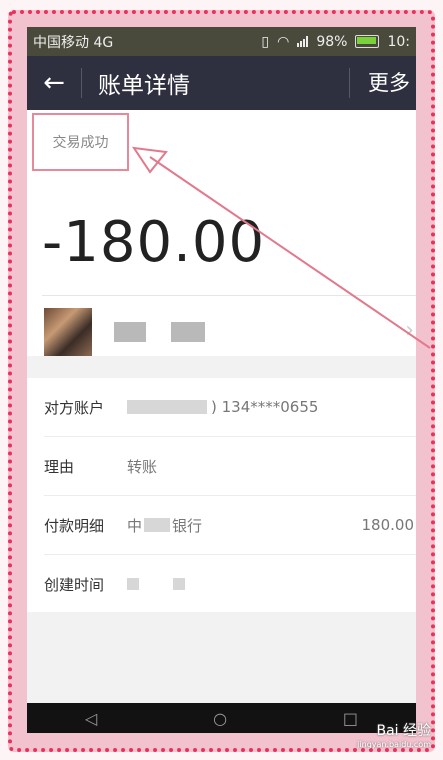 This screenshot has height=760, width=443. What do you see at coordinates (332, 41) in the screenshot?
I see `battery-percent: 98%` at bounding box center [332, 41].